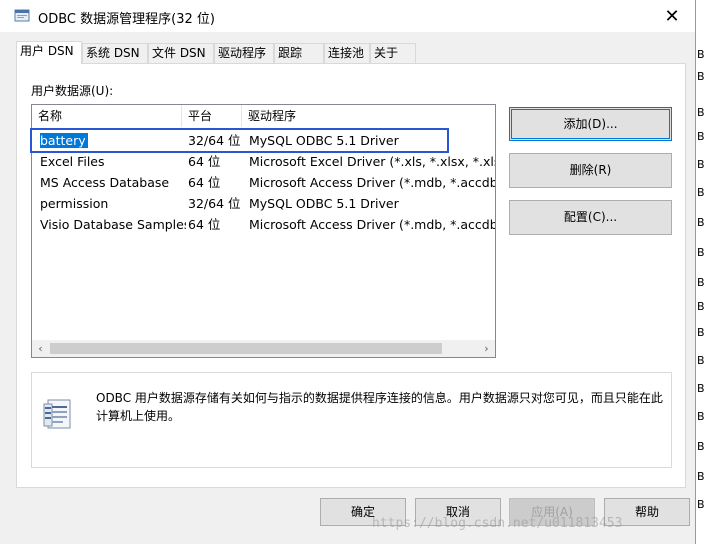 The width and height of the screenshot is (705, 544). What do you see at coordinates (105, 182) in the screenshot?
I see `dsn-name: MS Access Database` at bounding box center [105, 182].